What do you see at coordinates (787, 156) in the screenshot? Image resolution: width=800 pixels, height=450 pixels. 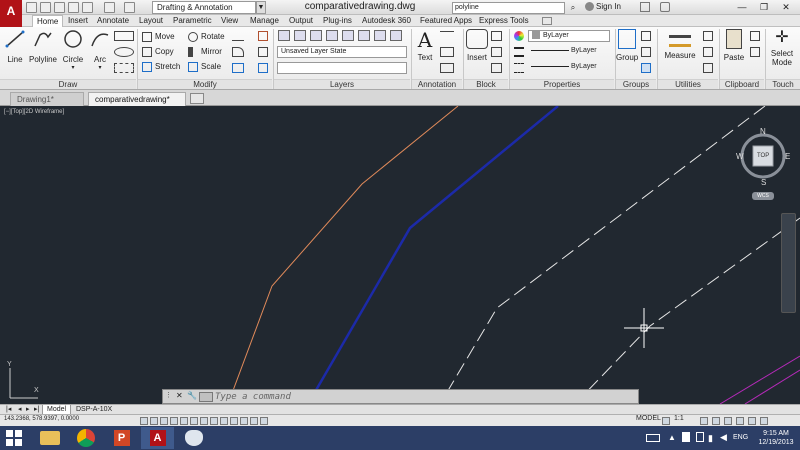 I see `viewcube-east: E` at bounding box center [787, 156].